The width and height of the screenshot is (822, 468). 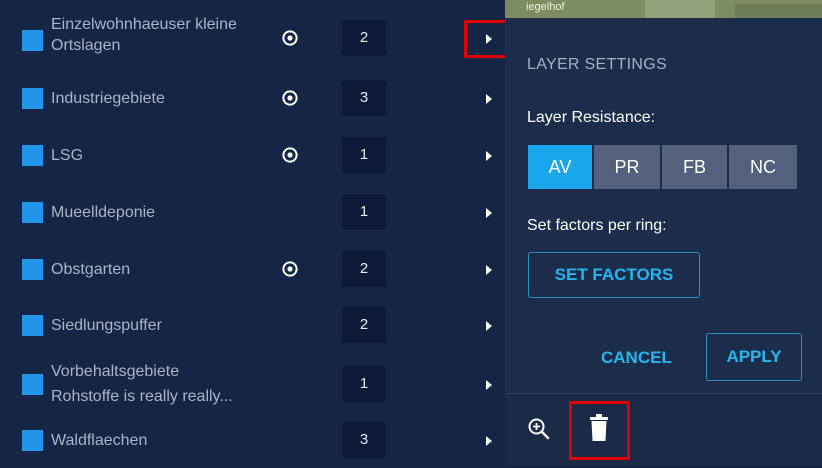 What do you see at coordinates (252, 155) in the screenshot?
I see `layer-row: LSG 1` at bounding box center [252, 155].